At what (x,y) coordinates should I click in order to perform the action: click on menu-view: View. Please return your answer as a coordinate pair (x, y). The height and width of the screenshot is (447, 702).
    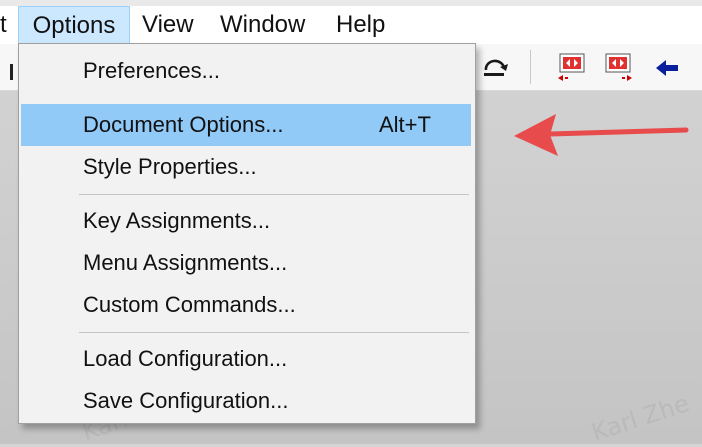
    Looking at the image, I should click on (168, 25).